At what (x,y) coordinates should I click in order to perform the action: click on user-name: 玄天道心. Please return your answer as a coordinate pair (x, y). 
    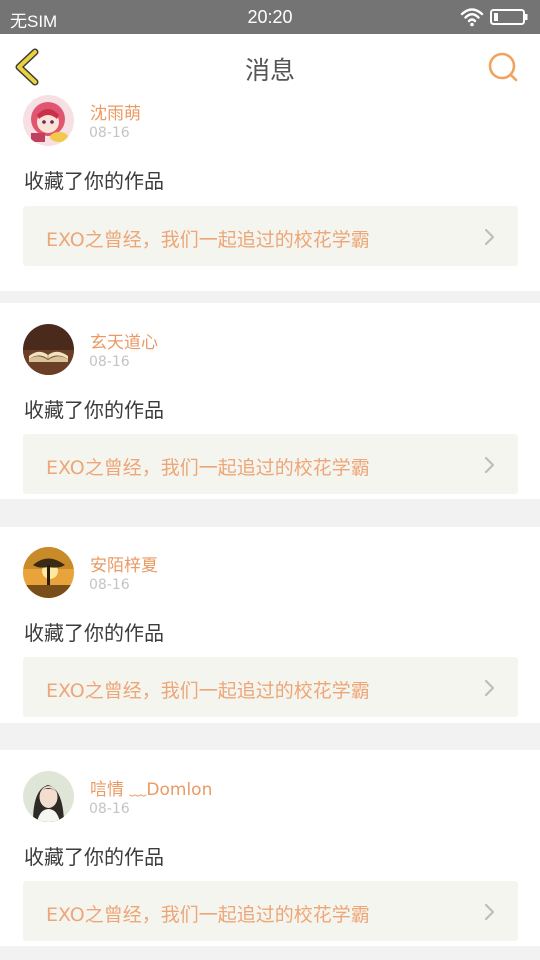
    Looking at the image, I should click on (124, 340).